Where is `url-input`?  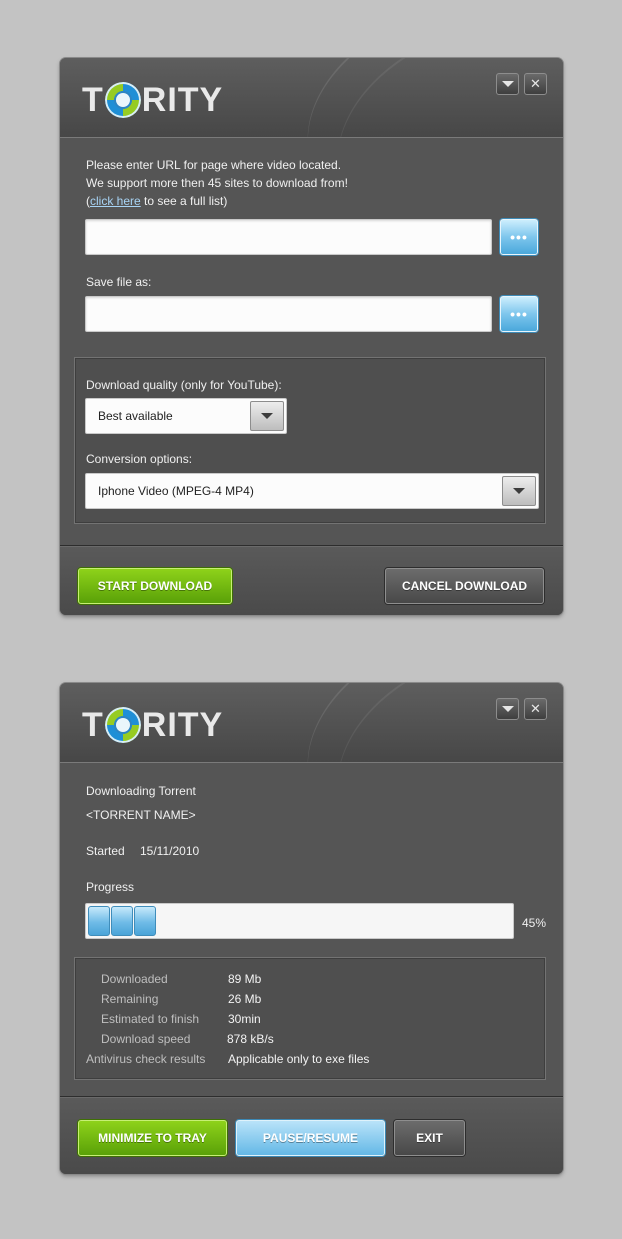
url-input is located at coordinates (288, 237).